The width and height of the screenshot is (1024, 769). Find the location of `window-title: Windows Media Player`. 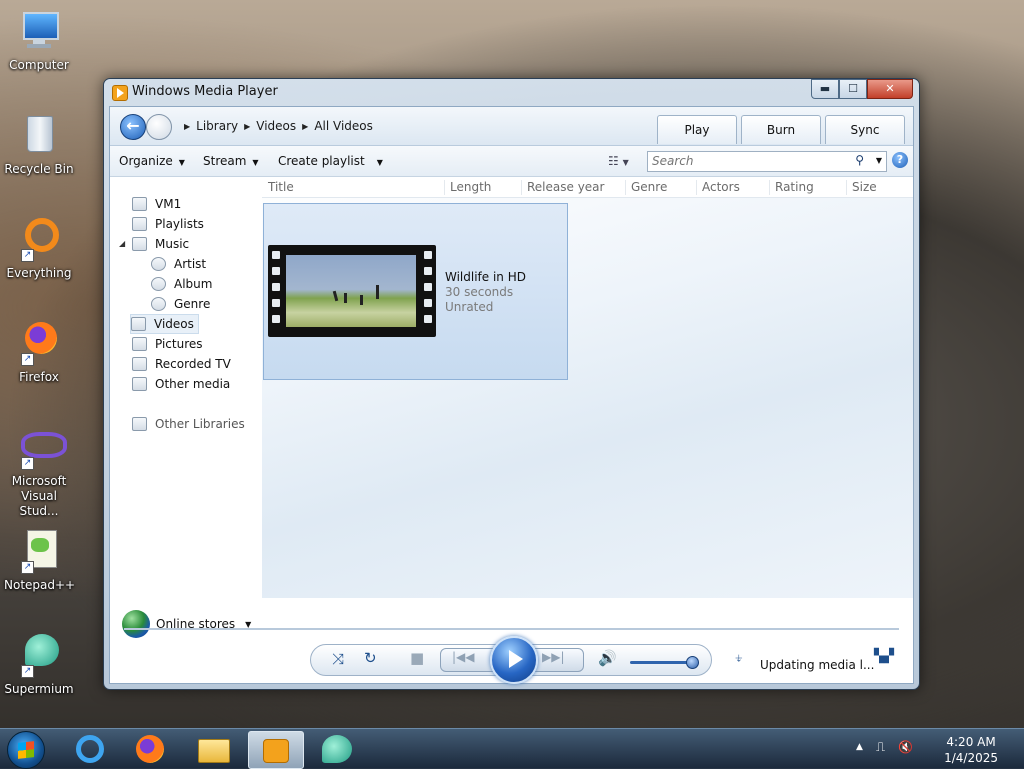

window-title: Windows Media Player is located at coordinates (205, 91).